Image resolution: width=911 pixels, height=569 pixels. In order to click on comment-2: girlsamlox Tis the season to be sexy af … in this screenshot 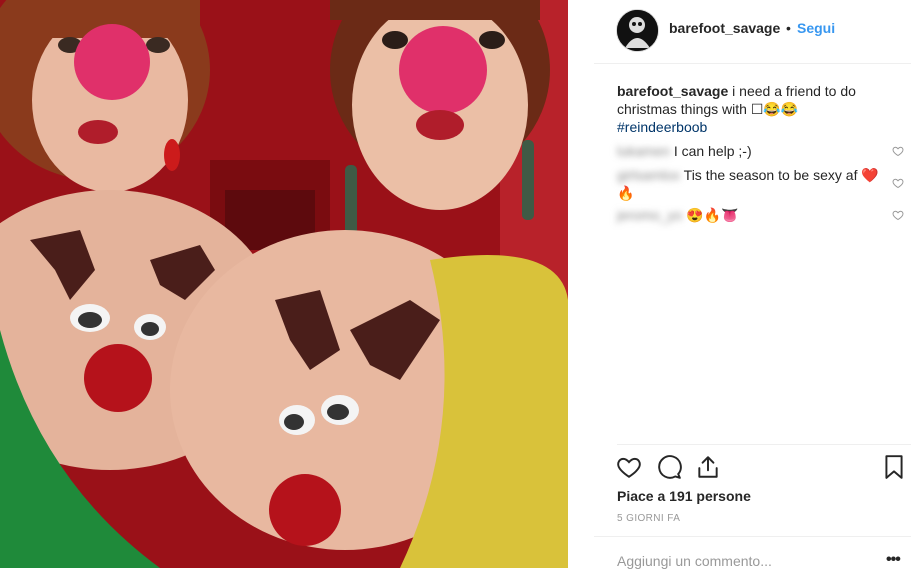, I will do `click(752, 184)`.